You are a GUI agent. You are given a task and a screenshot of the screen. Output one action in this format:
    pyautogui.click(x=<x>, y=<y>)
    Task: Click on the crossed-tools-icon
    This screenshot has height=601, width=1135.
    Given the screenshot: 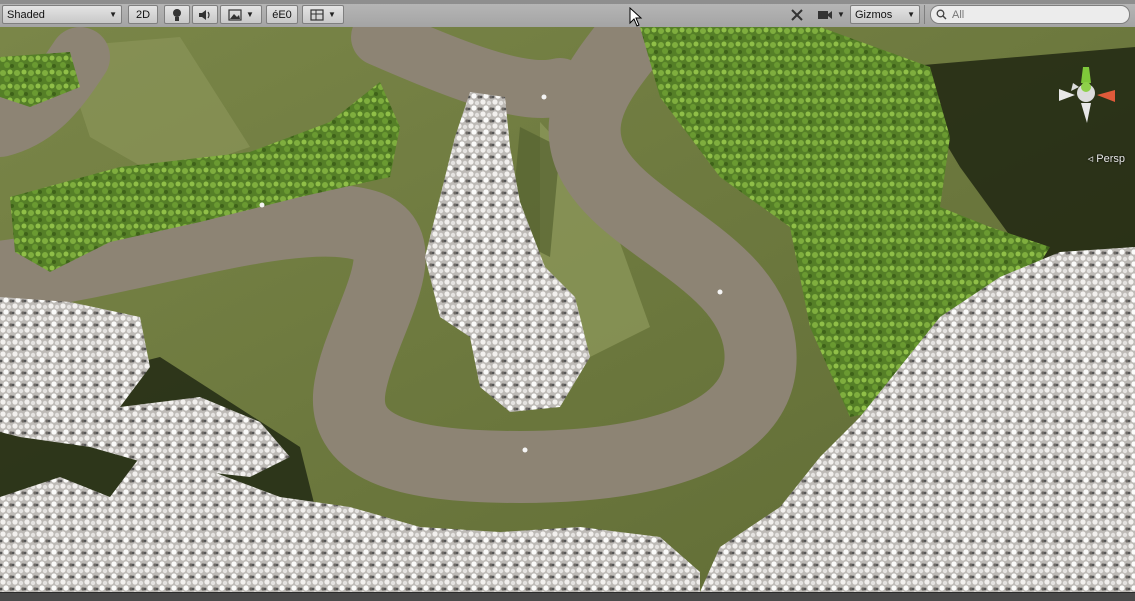 What is the action you would take?
    pyautogui.click(x=797, y=14)
    